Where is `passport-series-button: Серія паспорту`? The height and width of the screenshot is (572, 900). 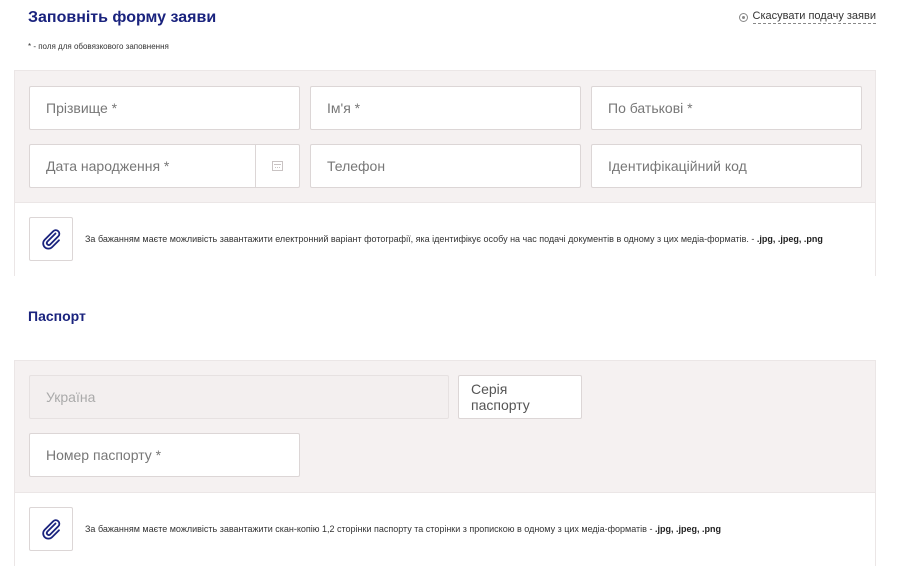
passport-series-button: Серія паспорту is located at coordinates (520, 397).